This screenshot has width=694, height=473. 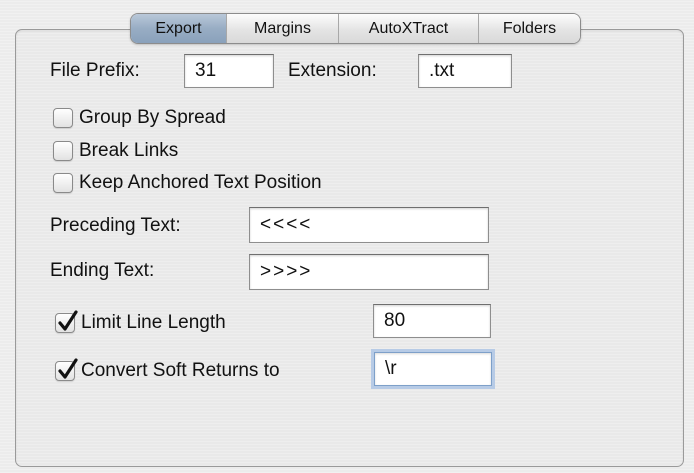 I want to click on convert-soft-returns-checkbox, so click(x=66, y=369).